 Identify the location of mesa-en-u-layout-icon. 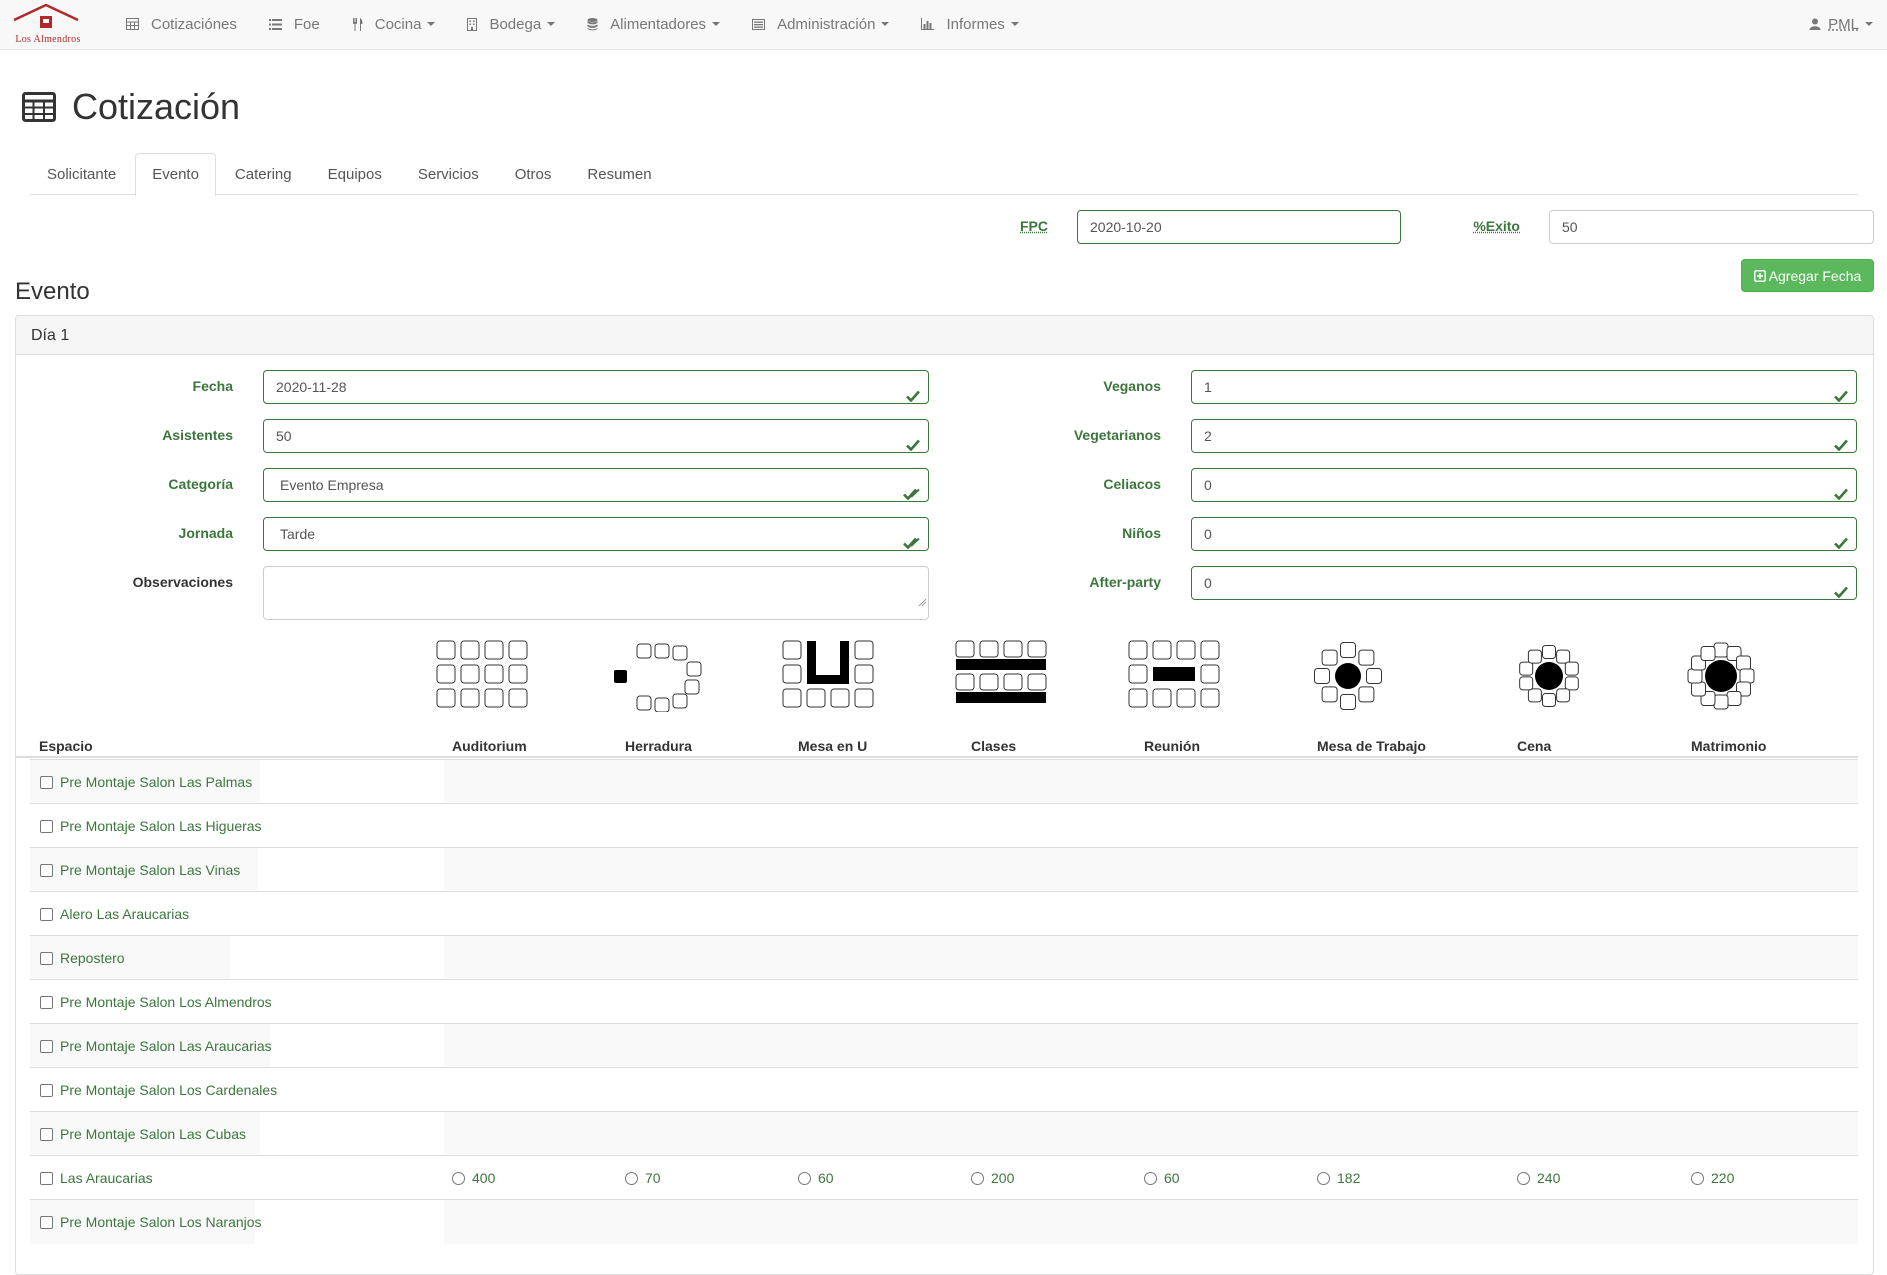
(829, 678).